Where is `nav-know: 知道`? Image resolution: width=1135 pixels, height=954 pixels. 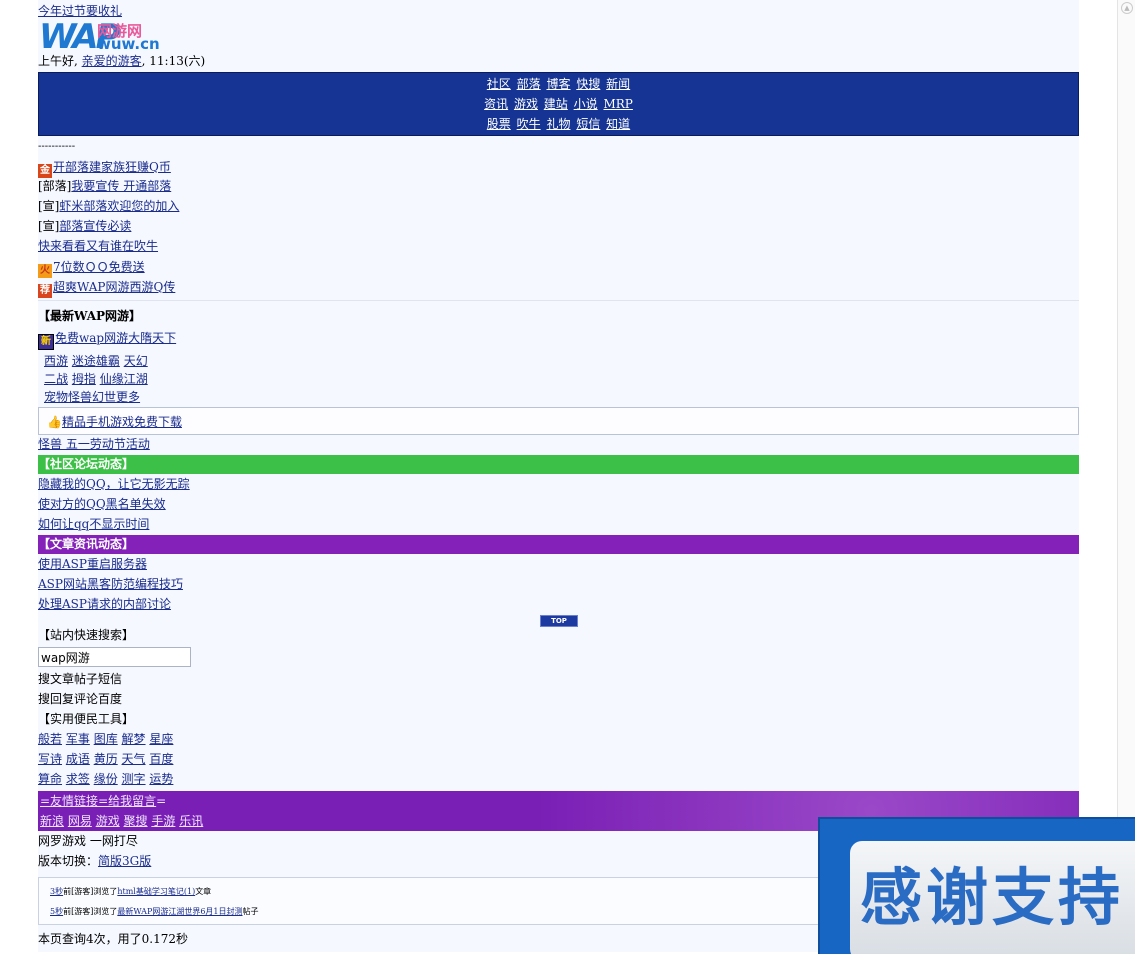 nav-know: 知道 is located at coordinates (618, 124).